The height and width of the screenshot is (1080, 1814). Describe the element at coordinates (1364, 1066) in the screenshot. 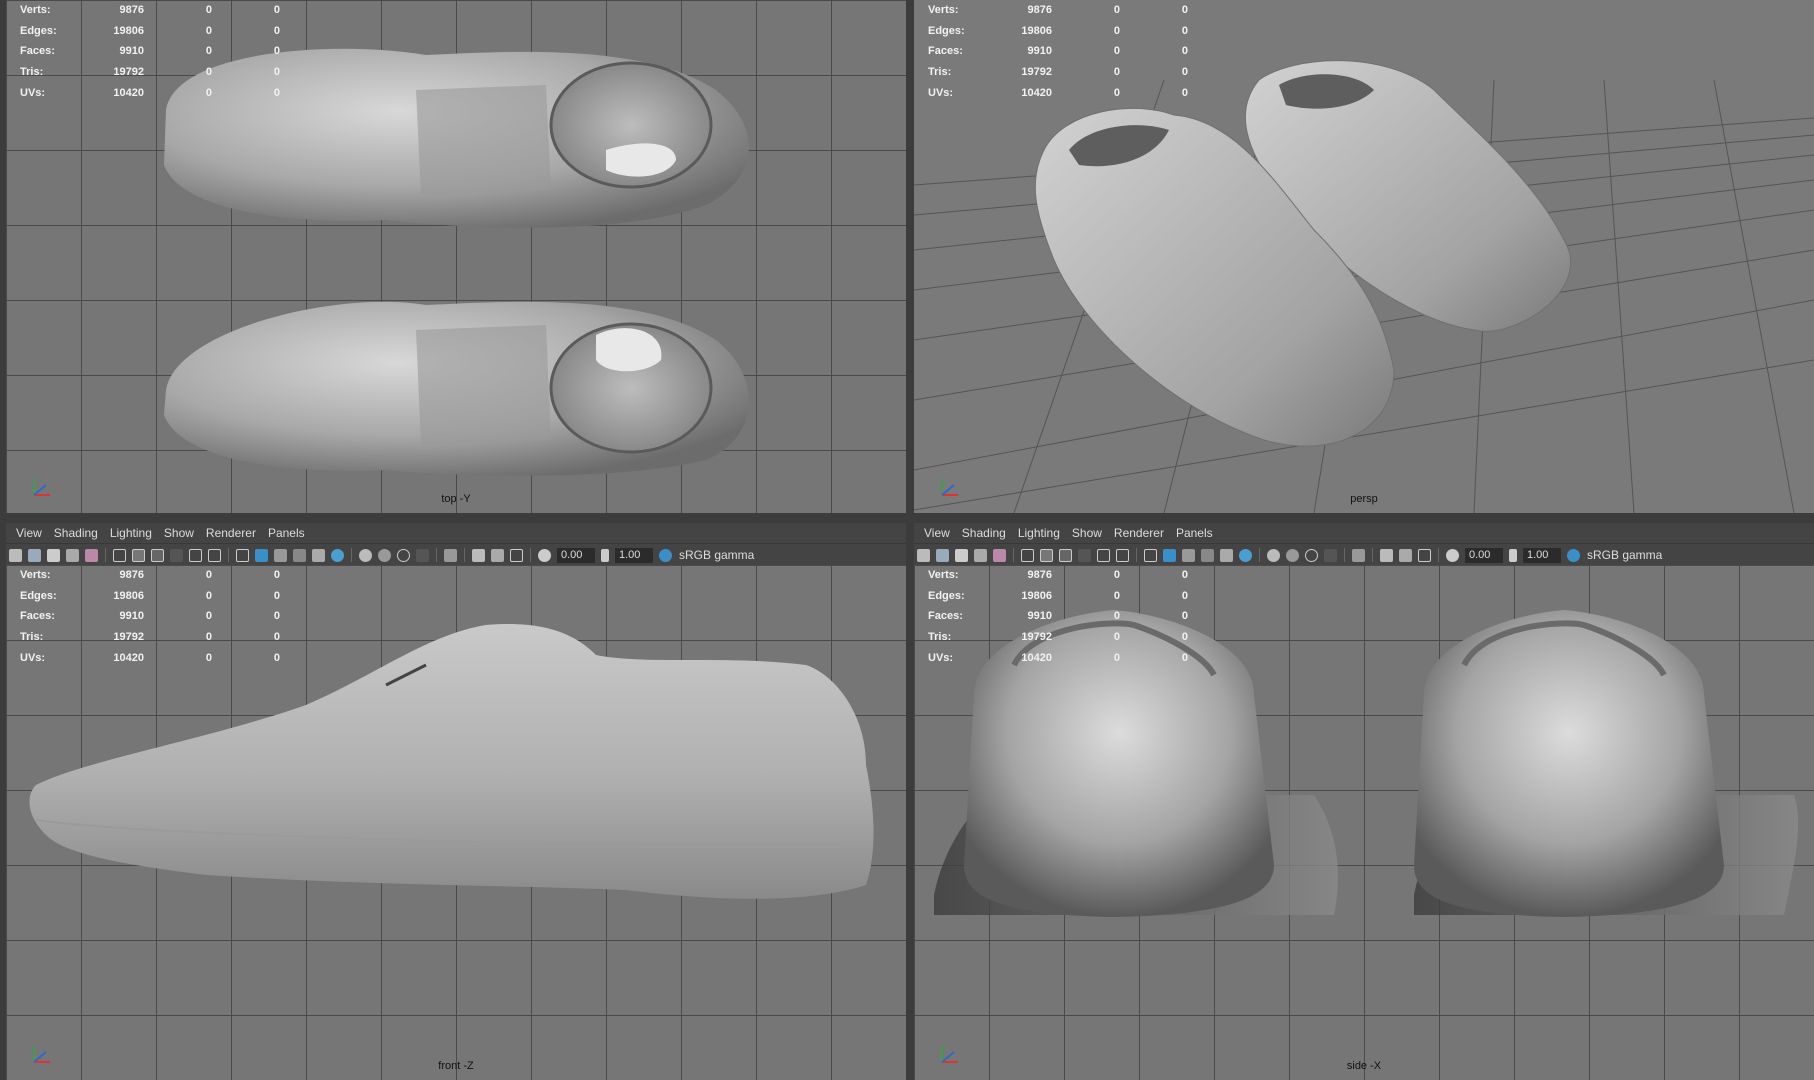

I see `camera-label: side -X` at that location.